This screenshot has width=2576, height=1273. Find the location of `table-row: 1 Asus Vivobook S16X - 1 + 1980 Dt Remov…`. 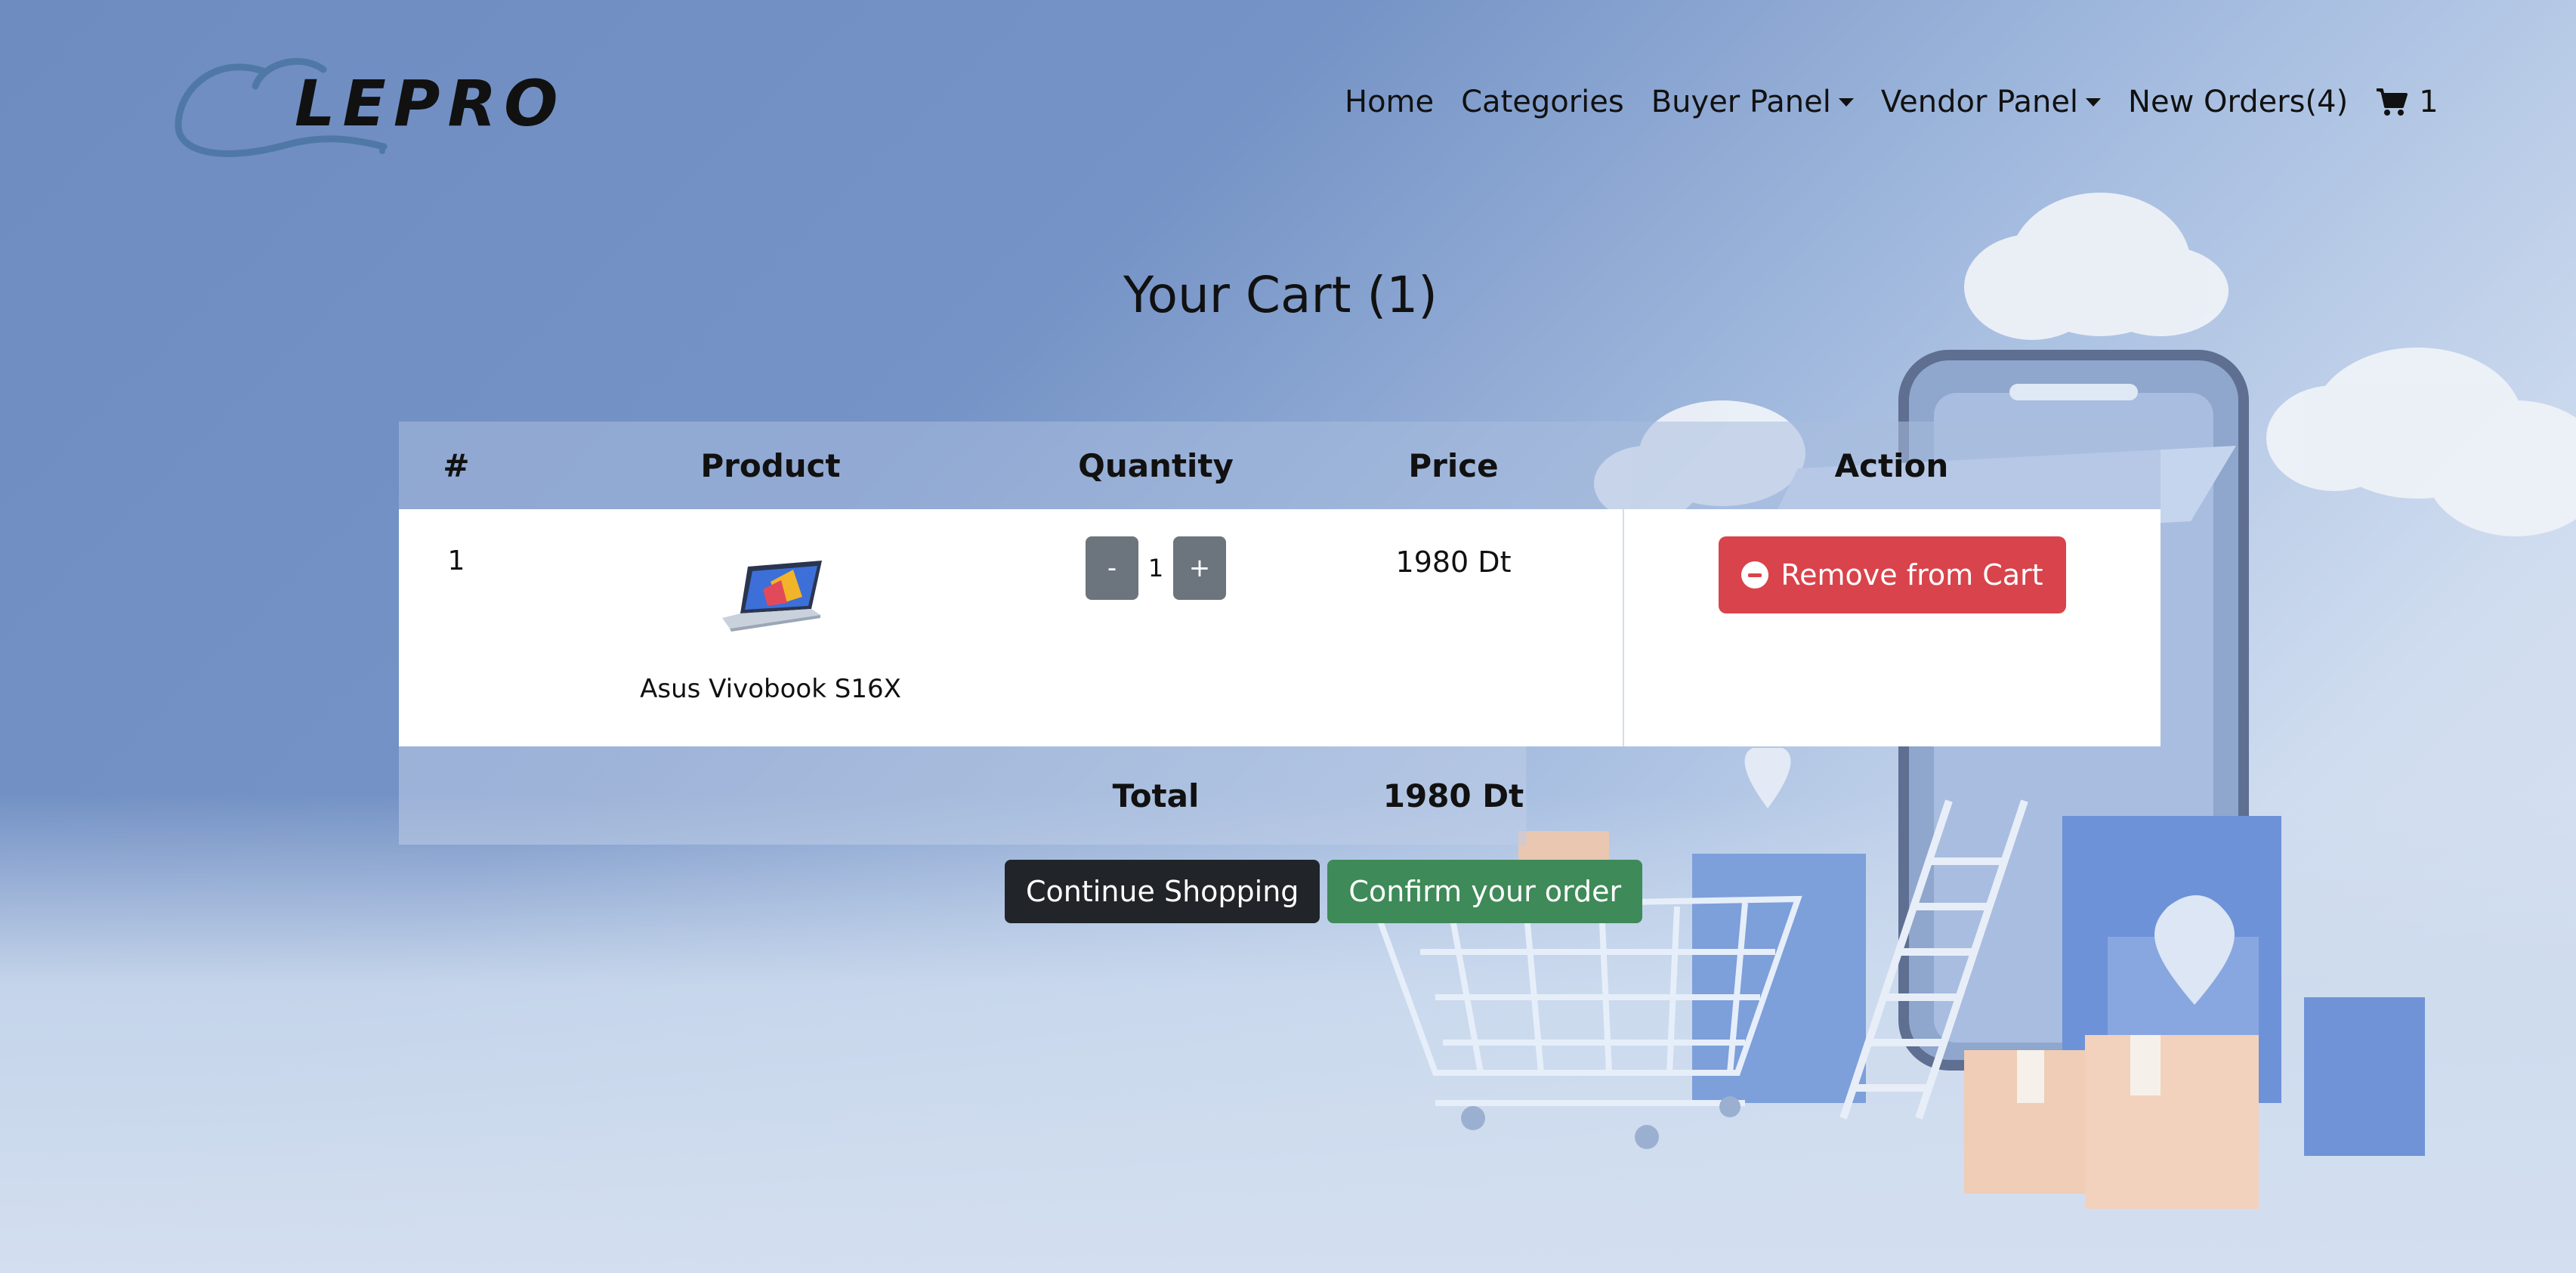

table-row: 1 Asus Vivobook S16X - 1 + 1980 Dt Remov… is located at coordinates (1280, 627).